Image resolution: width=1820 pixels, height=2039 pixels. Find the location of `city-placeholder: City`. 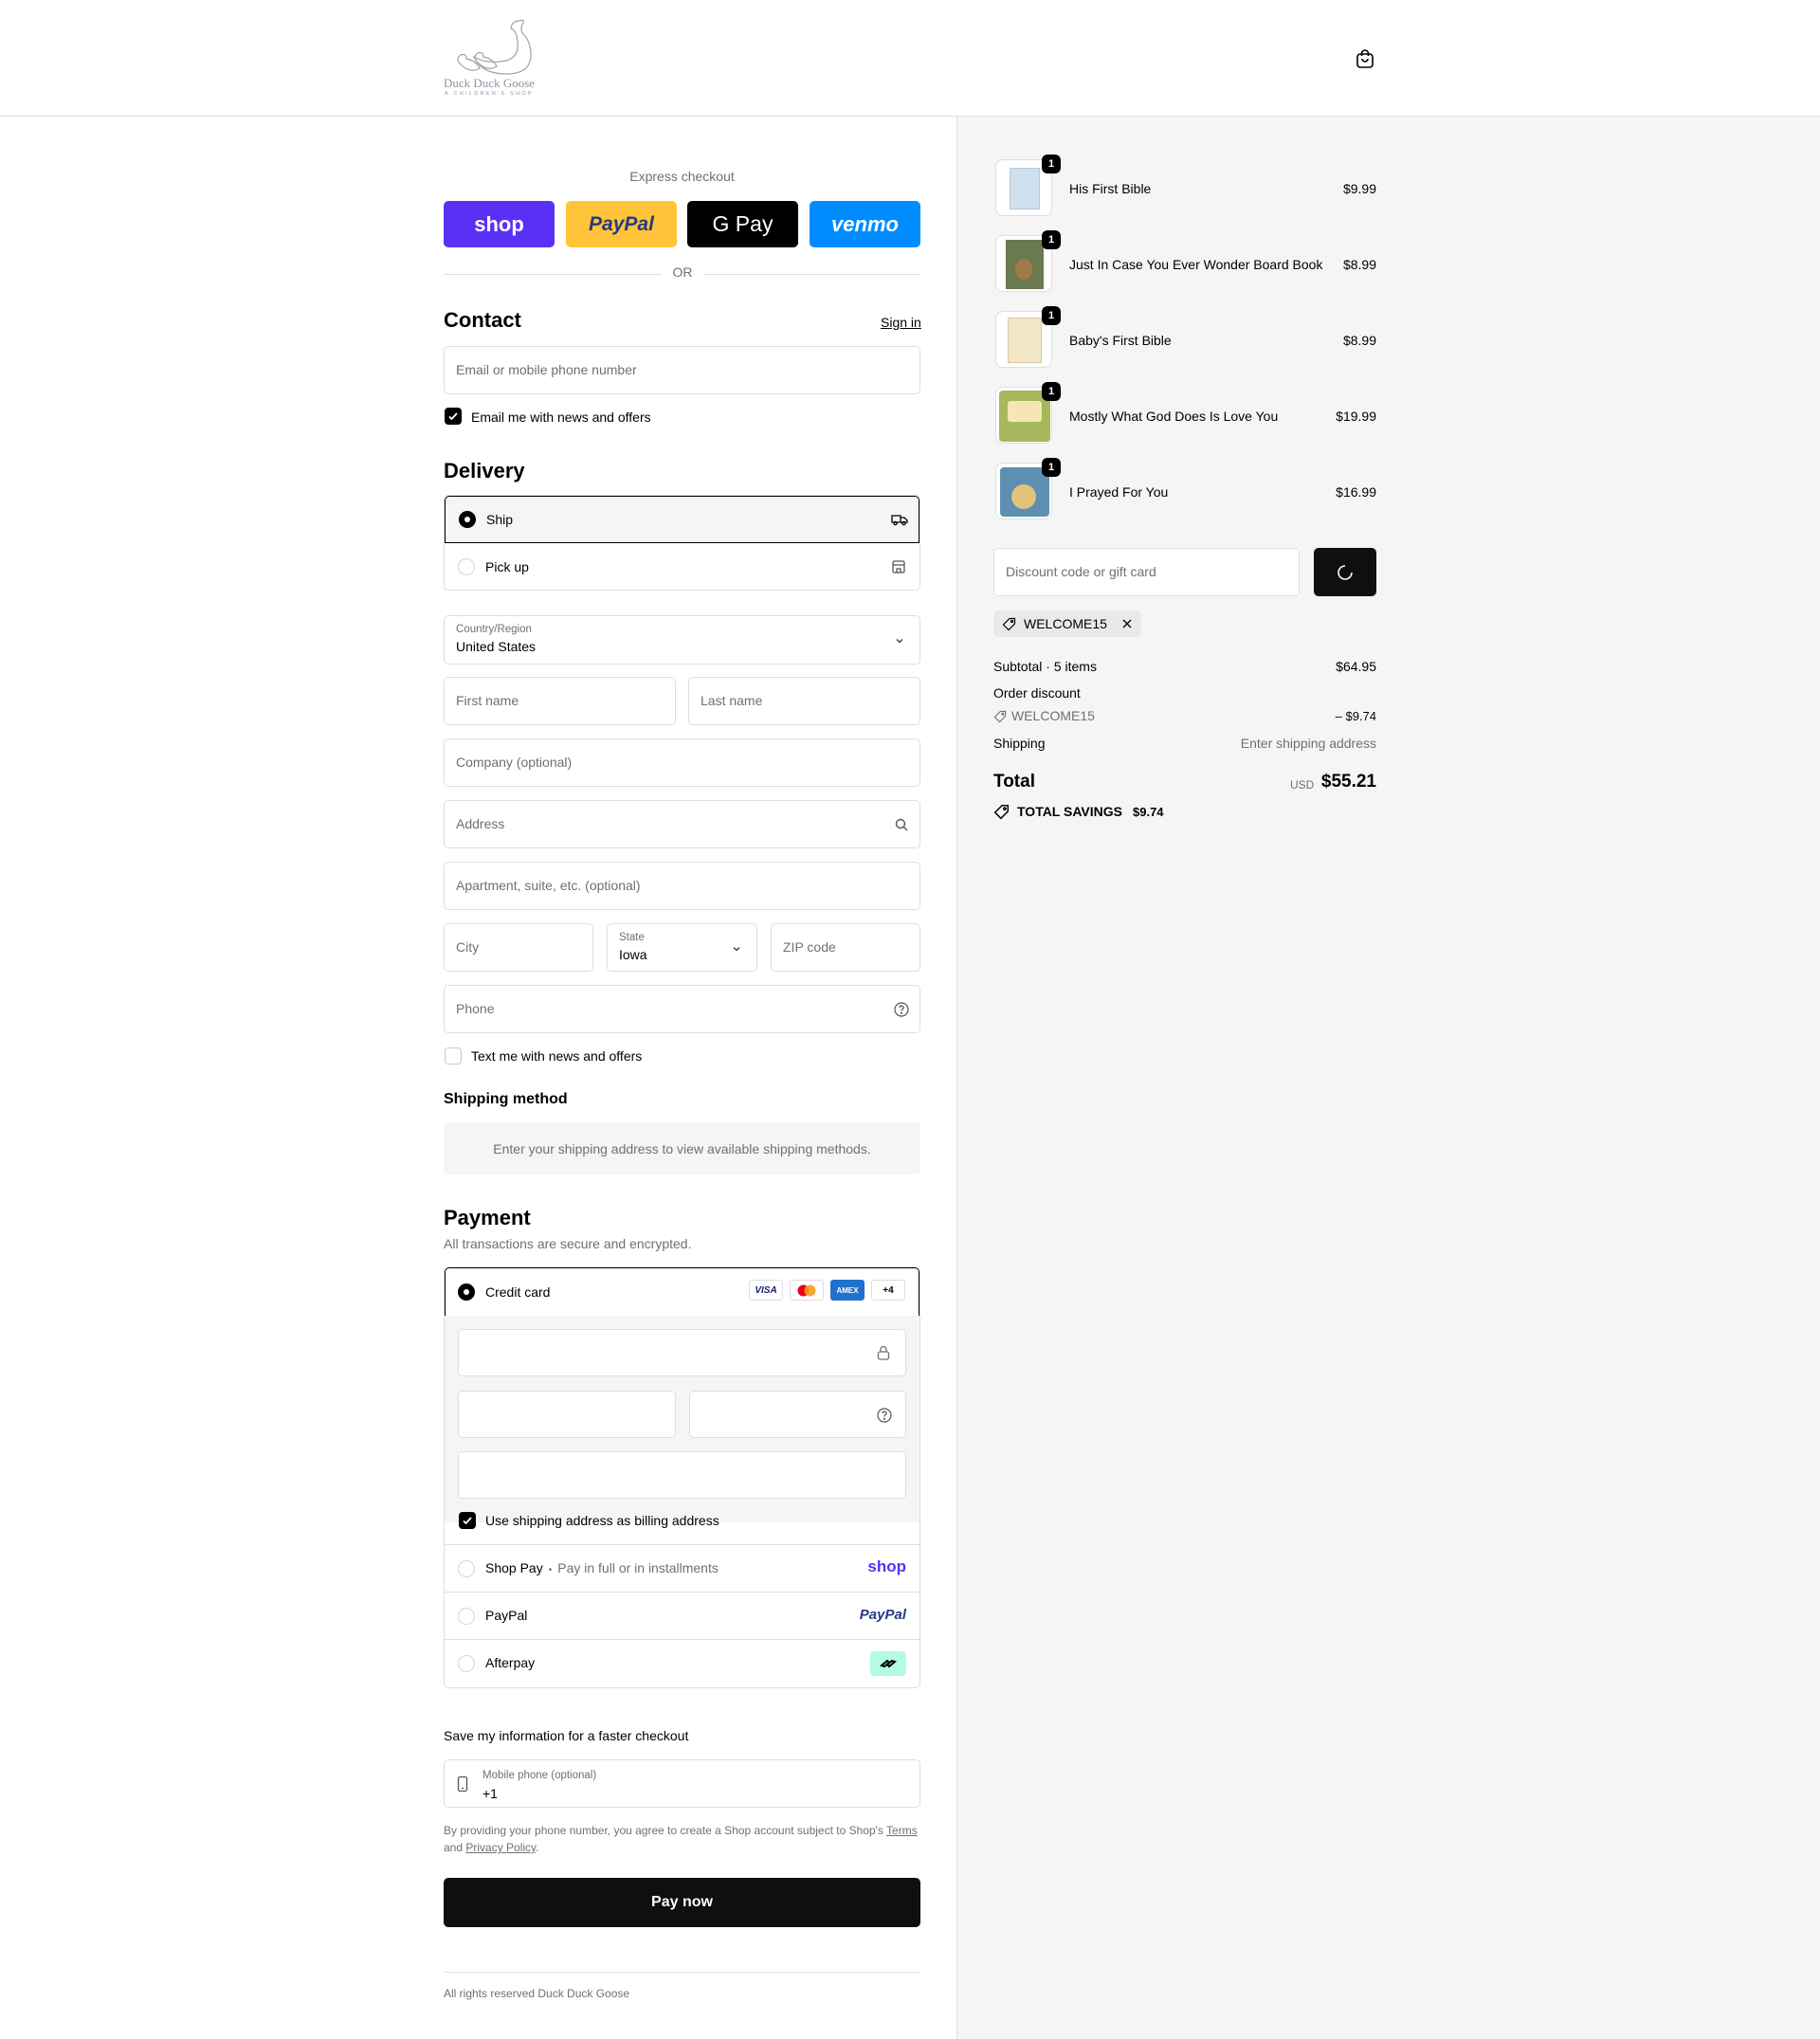

city-placeholder: City is located at coordinates (468, 947).